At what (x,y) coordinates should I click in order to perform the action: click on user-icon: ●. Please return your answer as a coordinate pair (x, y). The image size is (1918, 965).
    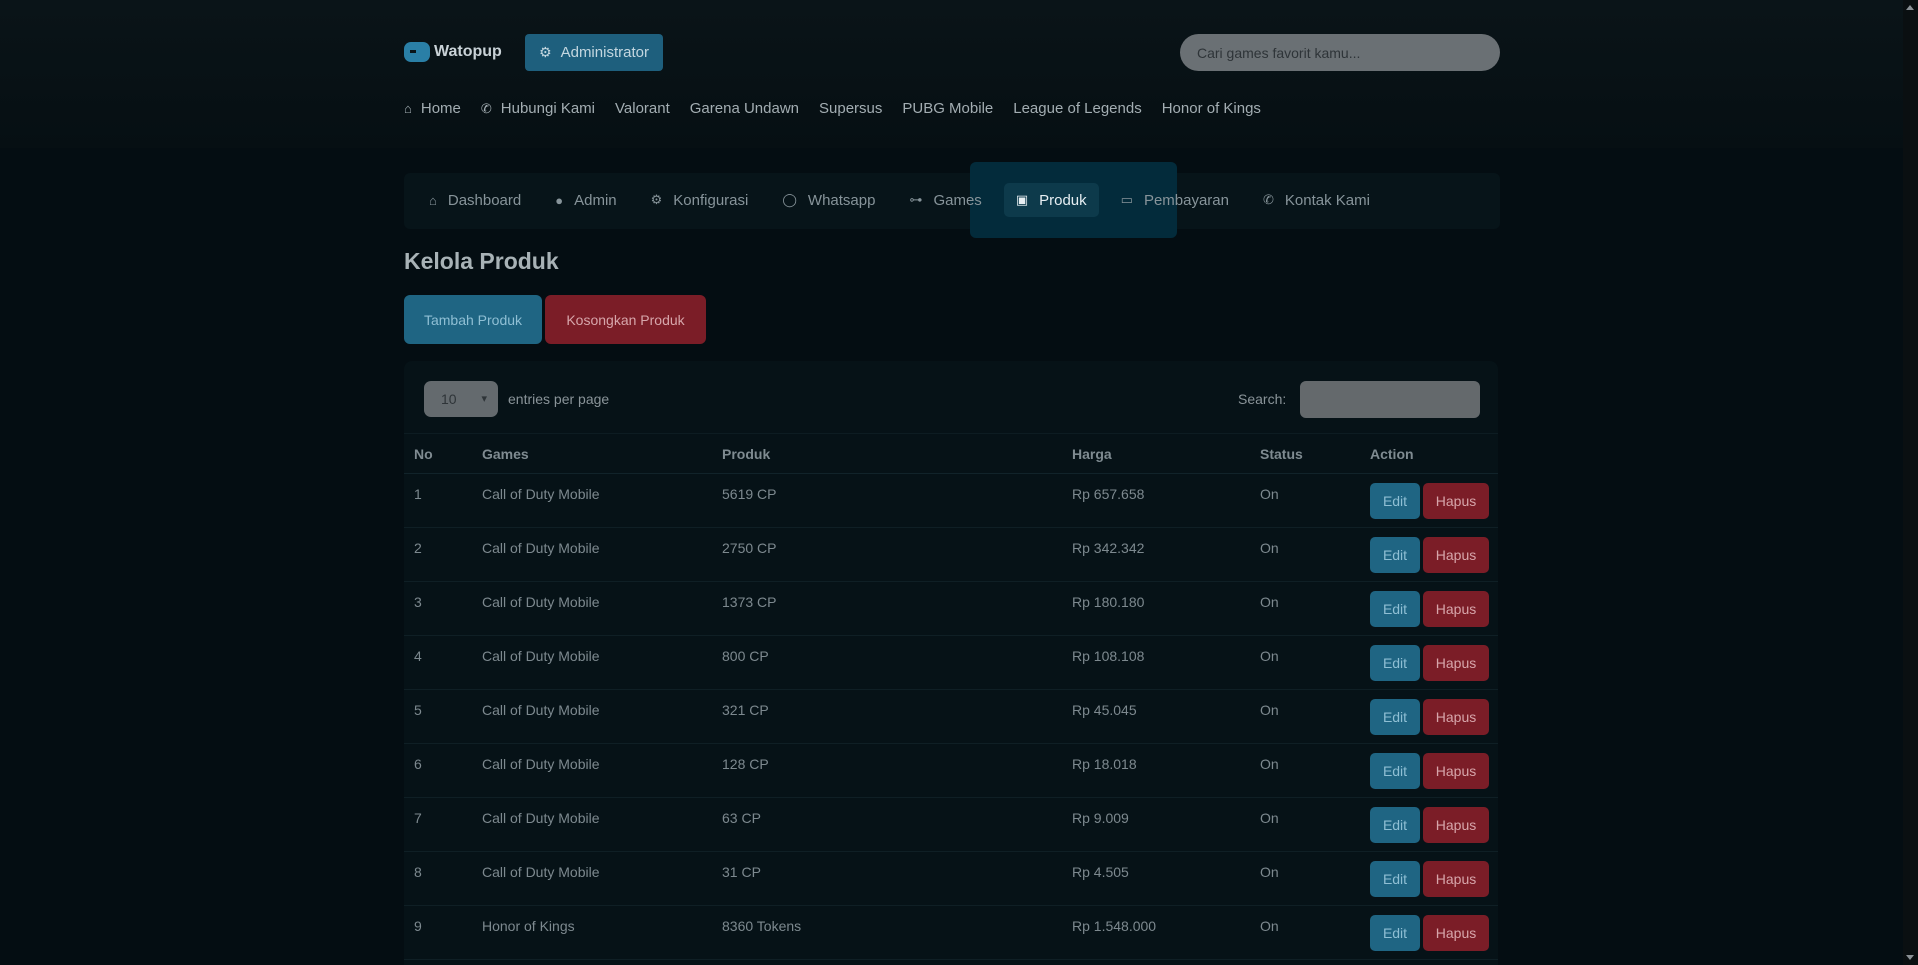
    Looking at the image, I should click on (559, 200).